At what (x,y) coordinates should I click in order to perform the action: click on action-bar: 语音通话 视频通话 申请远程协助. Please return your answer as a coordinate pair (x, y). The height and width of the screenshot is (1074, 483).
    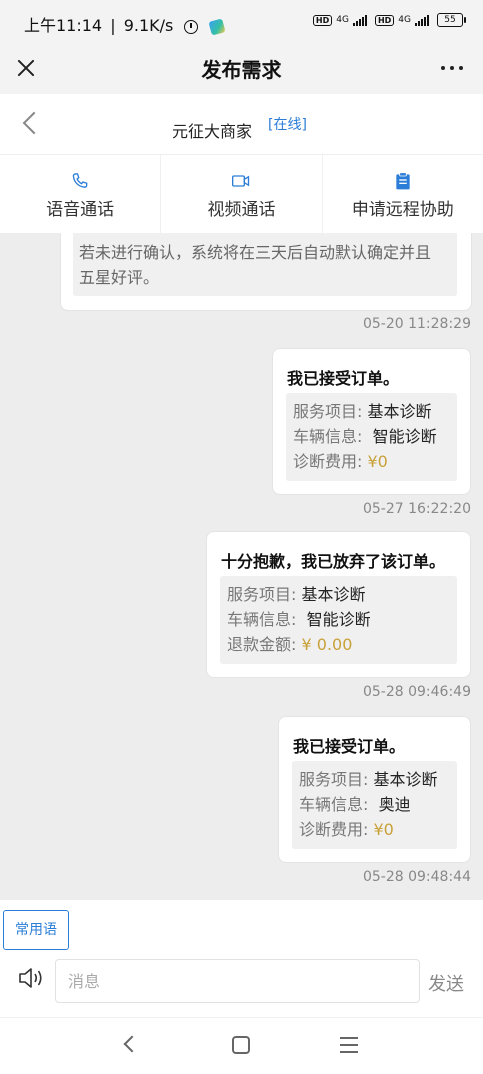
    Looking at the image, I should click on (241, 194).